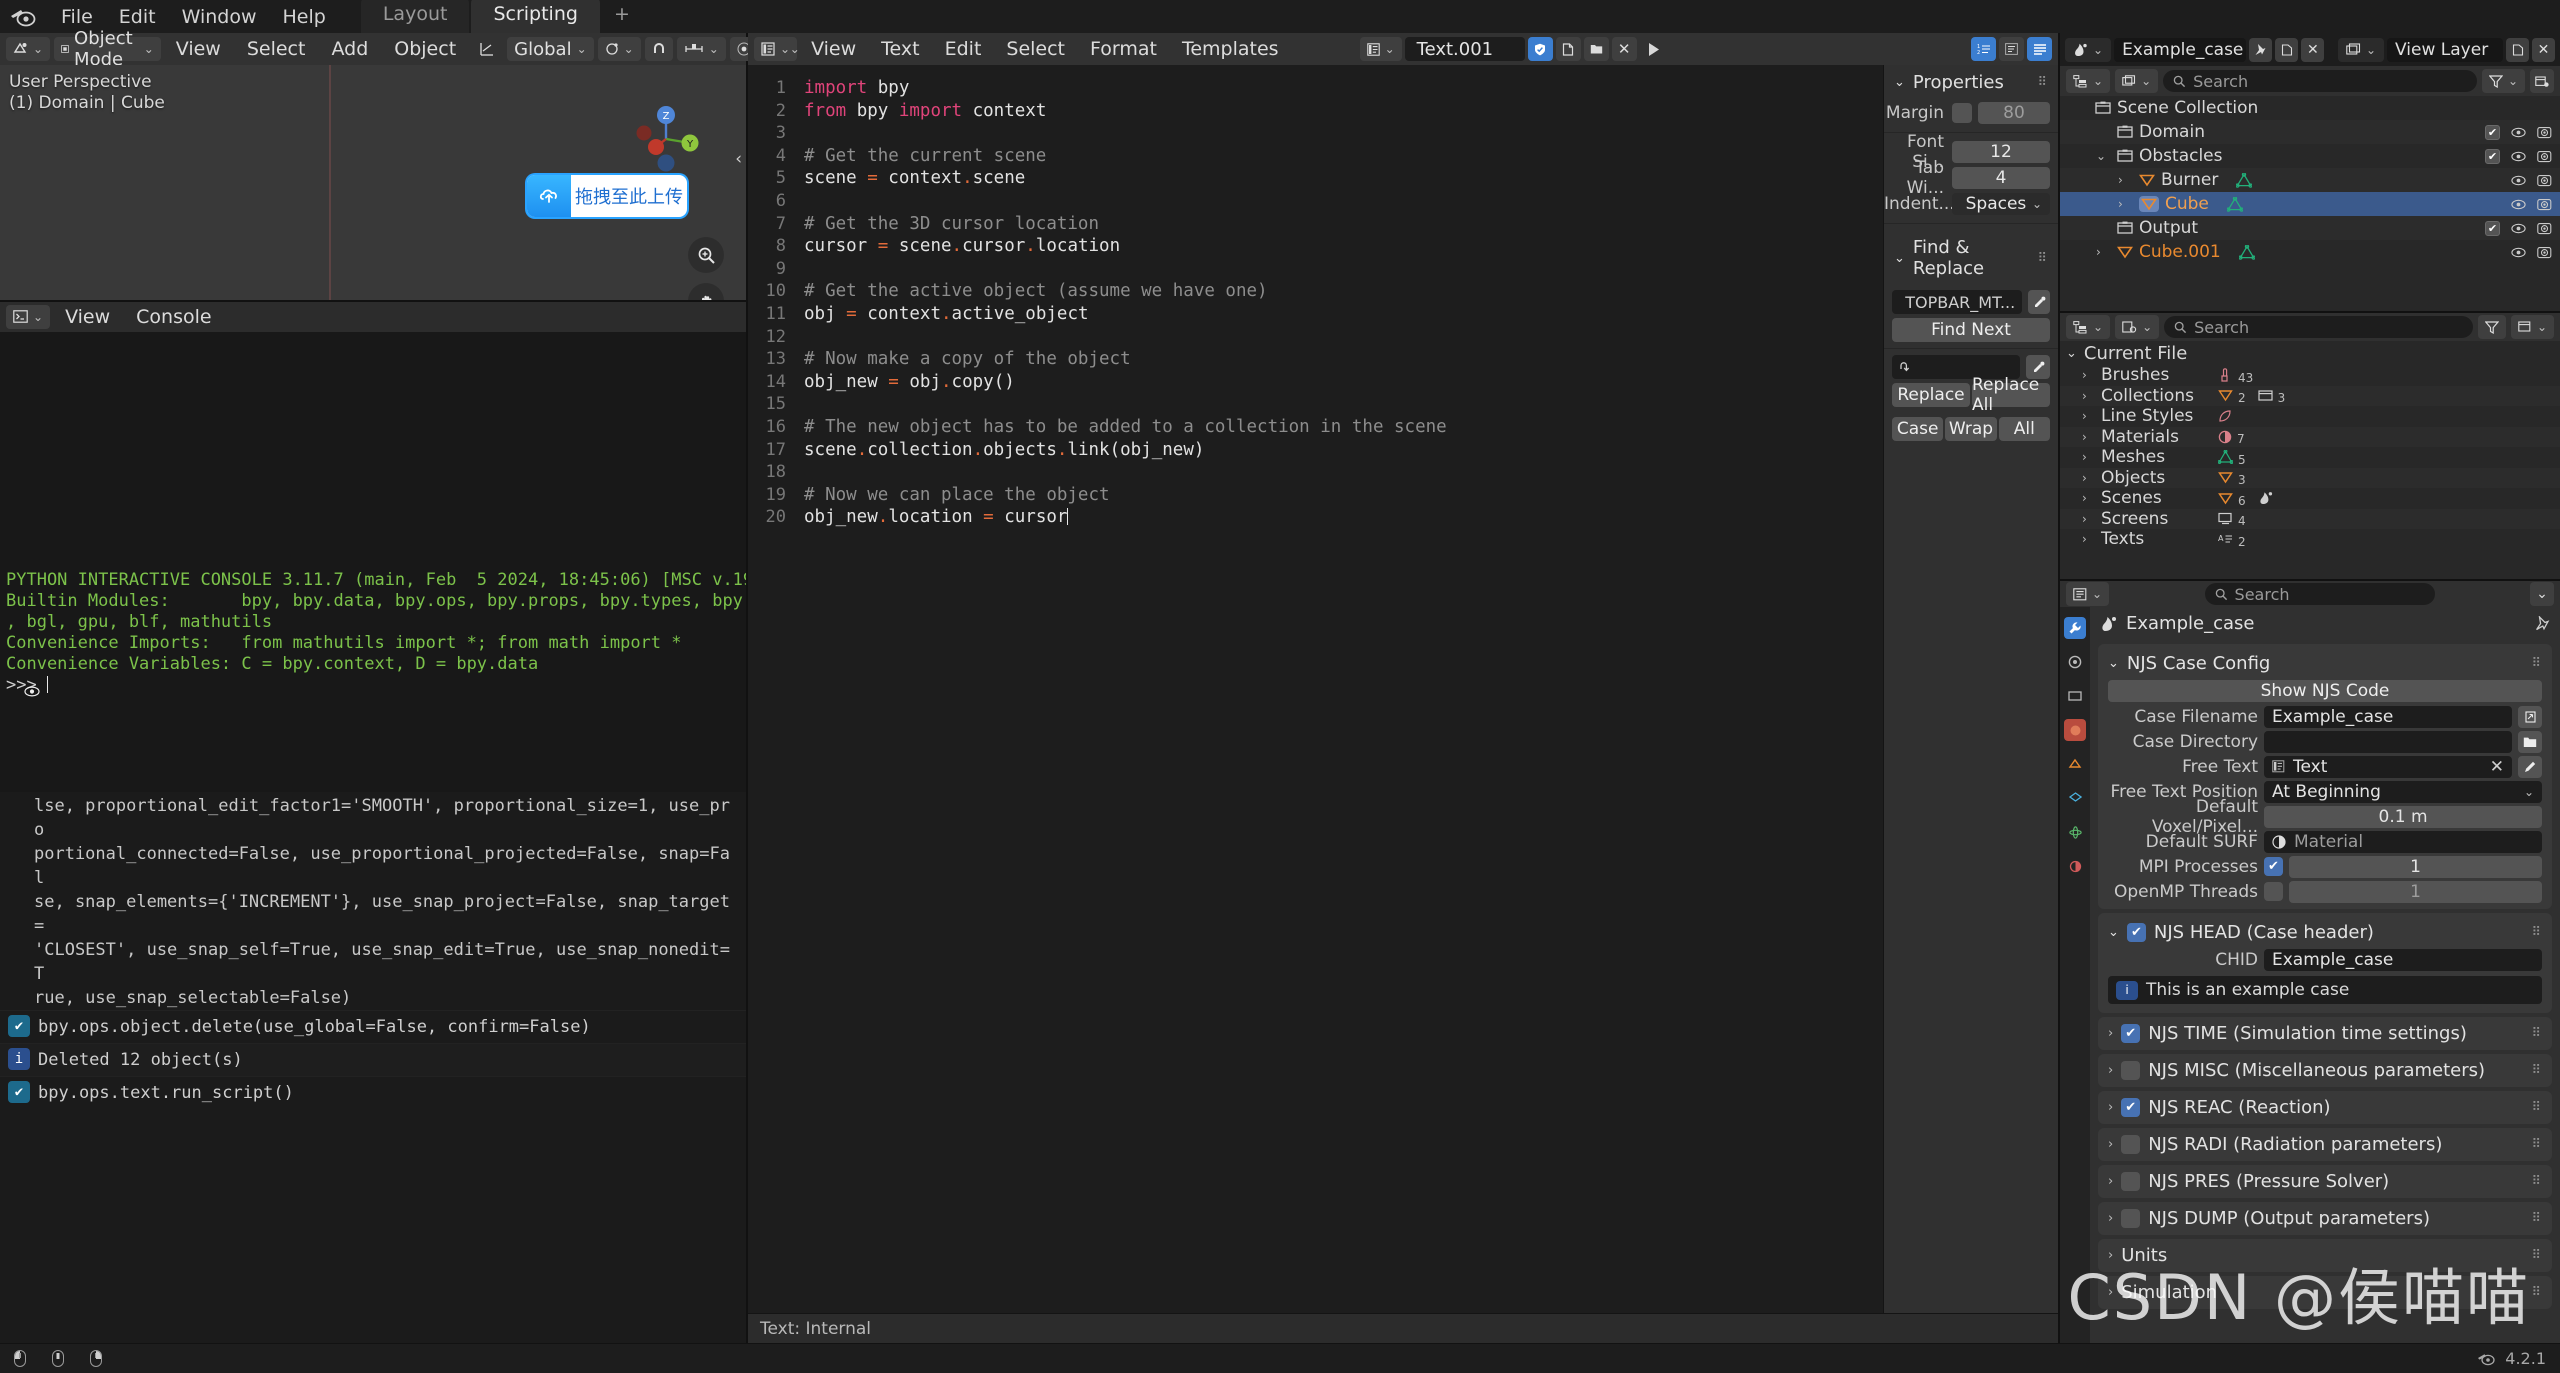 Image resolution: width=2560 pixels, height=1373 pixels. What do you see at coordinates (619, 49) in the screenshot?
I see `pivot-point-button: ⌄` at bounding box center [619, 49].